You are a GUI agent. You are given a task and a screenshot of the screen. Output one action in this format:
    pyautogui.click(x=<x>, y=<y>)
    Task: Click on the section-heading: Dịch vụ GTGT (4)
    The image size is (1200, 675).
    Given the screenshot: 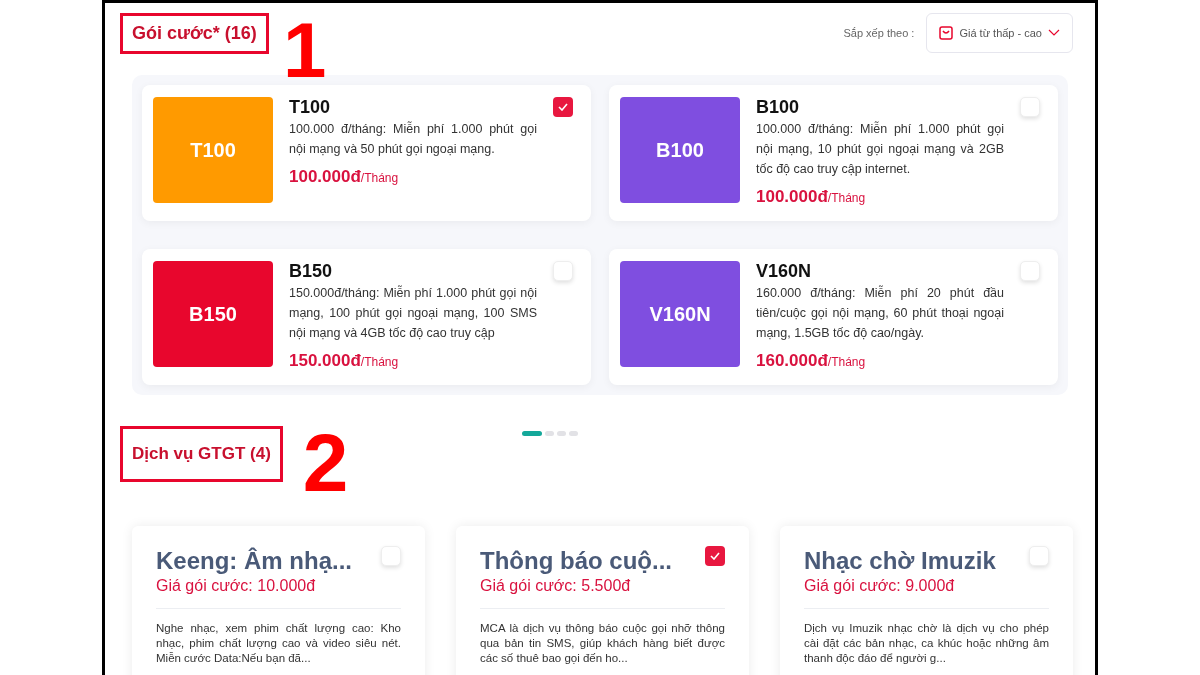 What is the action you would take?
    pyautogui.click(x=201, y=454)
    